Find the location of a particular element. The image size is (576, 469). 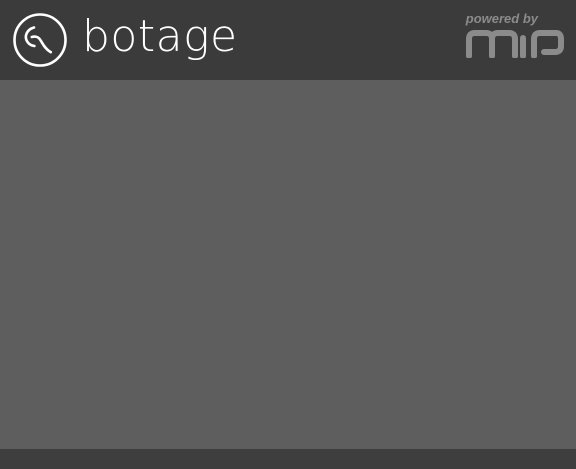

brand-lockup: botage is located at coordinates (125, 40).